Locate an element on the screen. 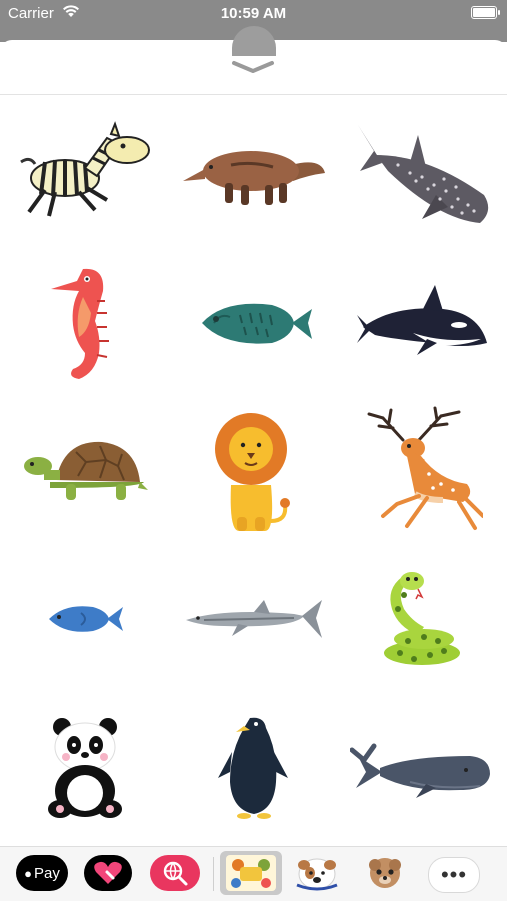 This screenshot has height=901, width=507. more-icon: ••• is located at coordinates (454, 874).